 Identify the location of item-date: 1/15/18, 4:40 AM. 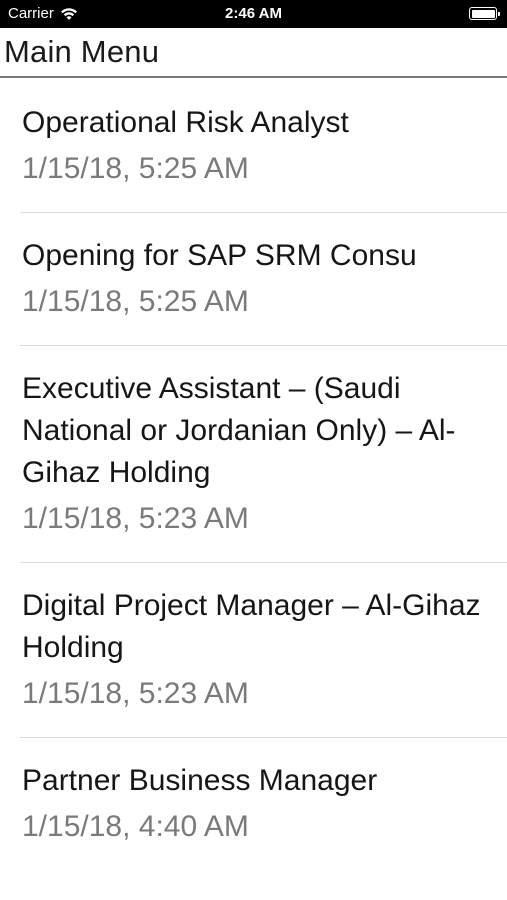
(135, 826).